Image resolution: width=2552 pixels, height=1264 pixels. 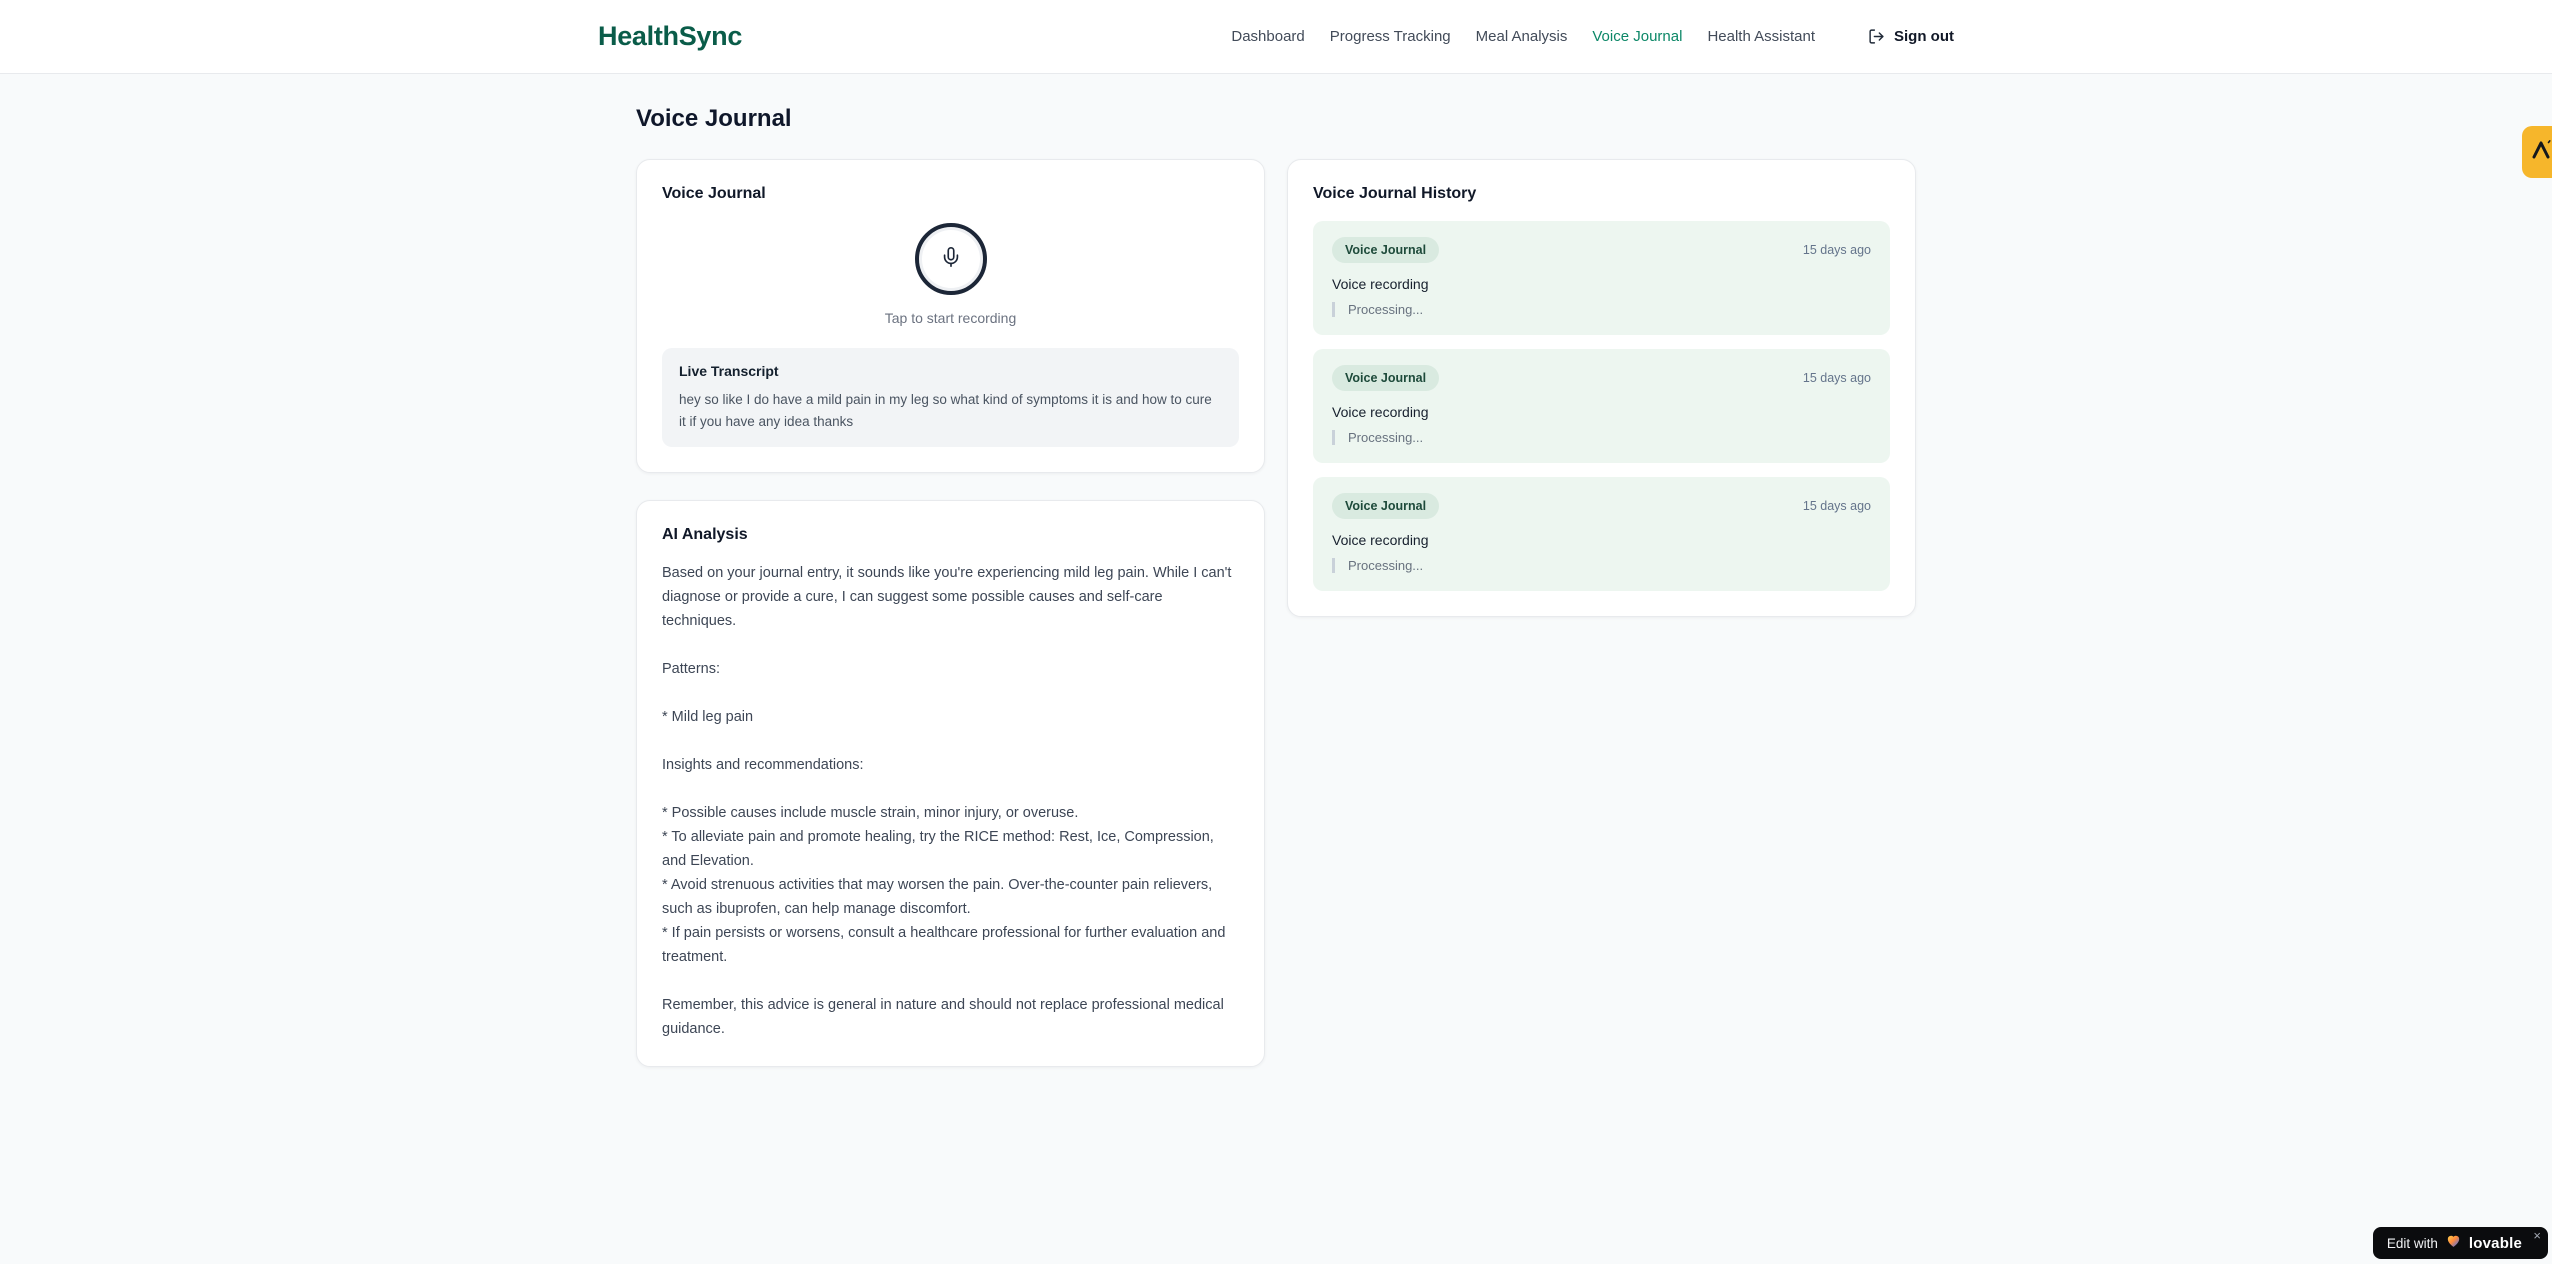 What do you see at coordinates (1924, 36) in the screenshot?
I see `sign-out-label: Sign out` at bounding box center [1924, 36].